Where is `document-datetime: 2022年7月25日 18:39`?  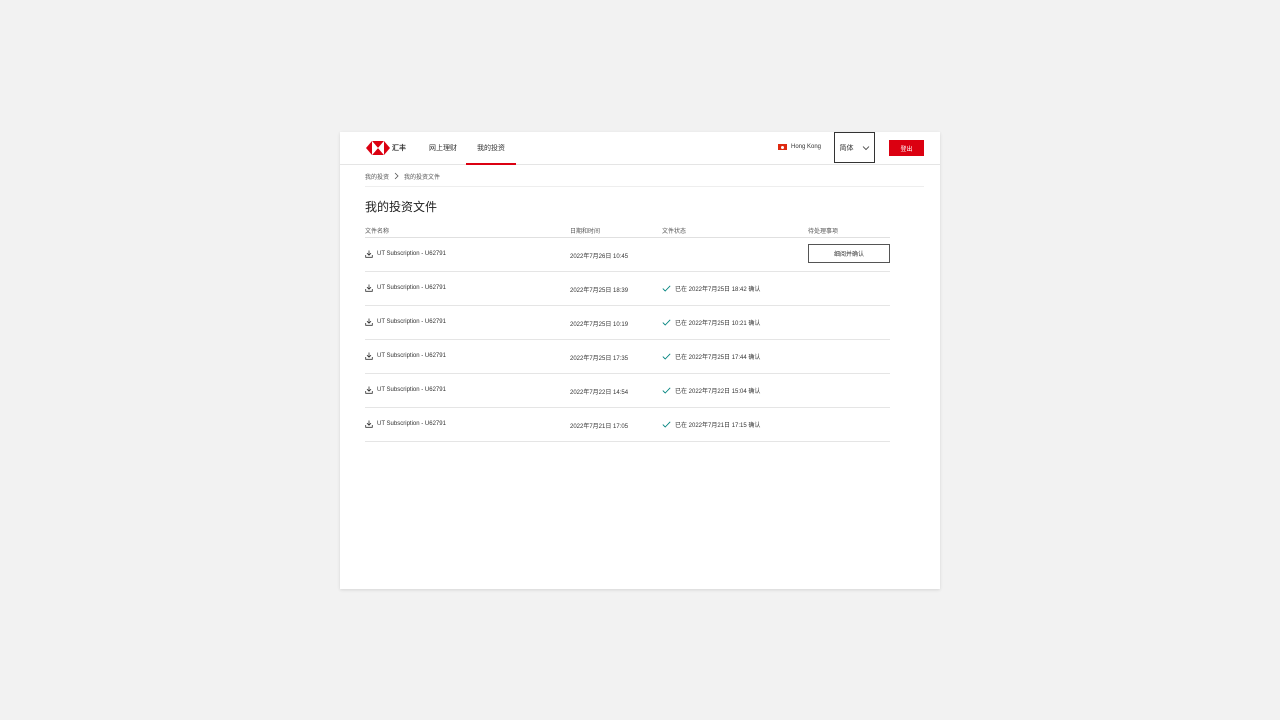
document-datetime: 2022年7月25日 18:39 is located at coordinates (599, 291).